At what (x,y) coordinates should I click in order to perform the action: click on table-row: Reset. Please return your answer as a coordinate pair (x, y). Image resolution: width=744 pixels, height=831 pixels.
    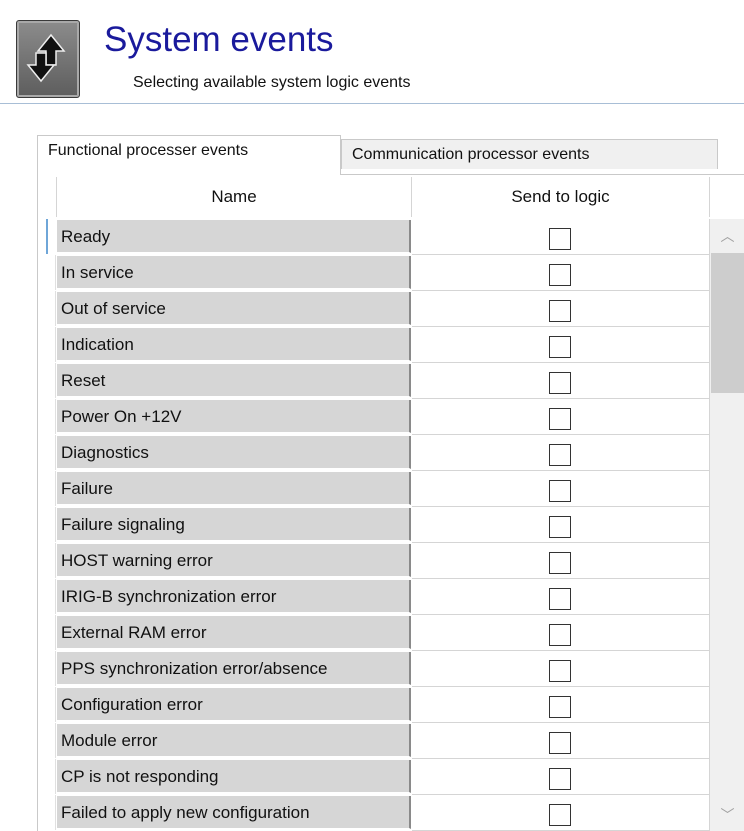
    Looking at the image, I should click on (374, 381).